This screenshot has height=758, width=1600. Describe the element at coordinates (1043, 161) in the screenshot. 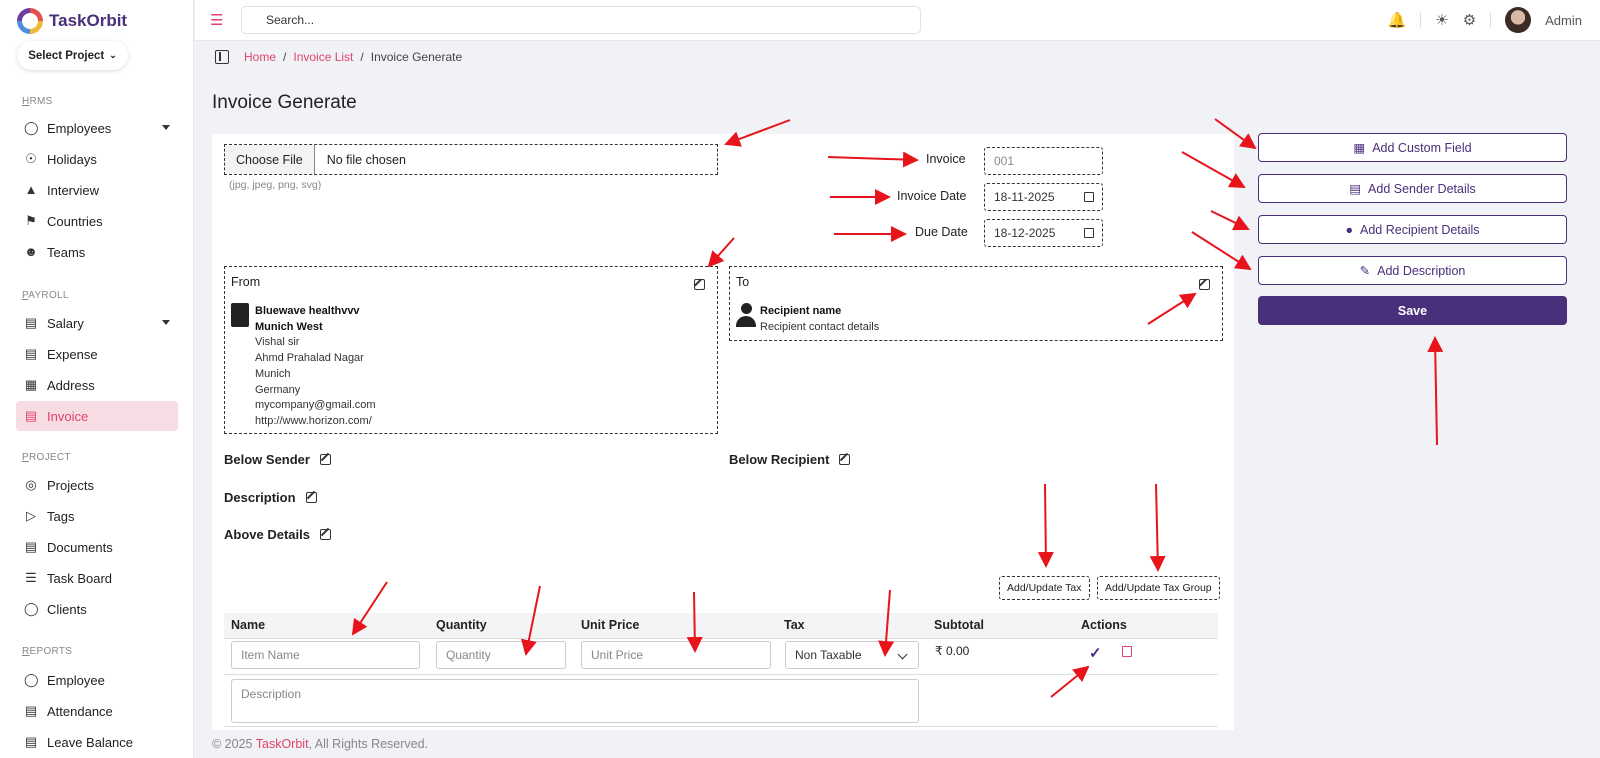

I see `invoice-number-field: 001` at that location.